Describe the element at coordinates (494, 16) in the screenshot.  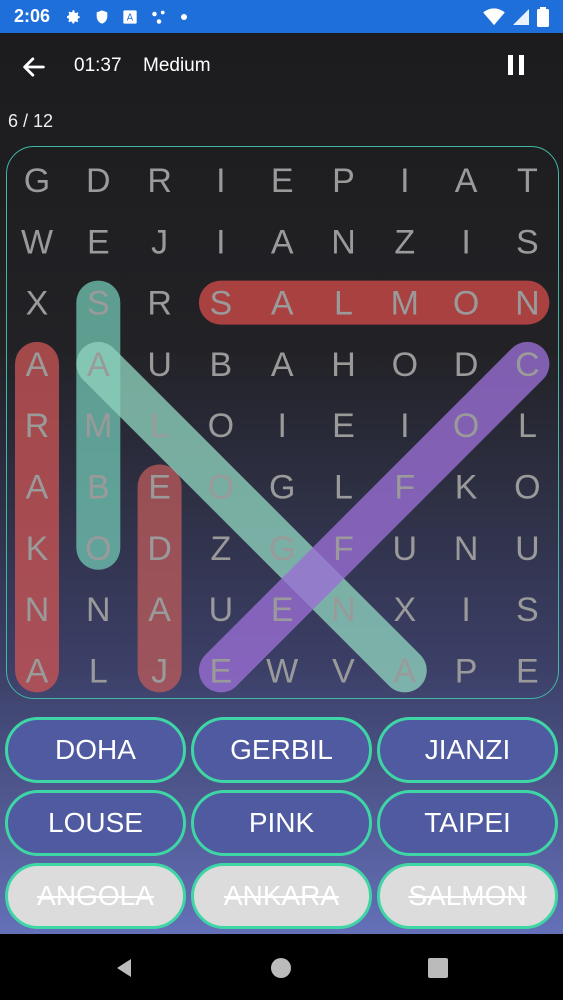
I see `wifi-icon` at that location.